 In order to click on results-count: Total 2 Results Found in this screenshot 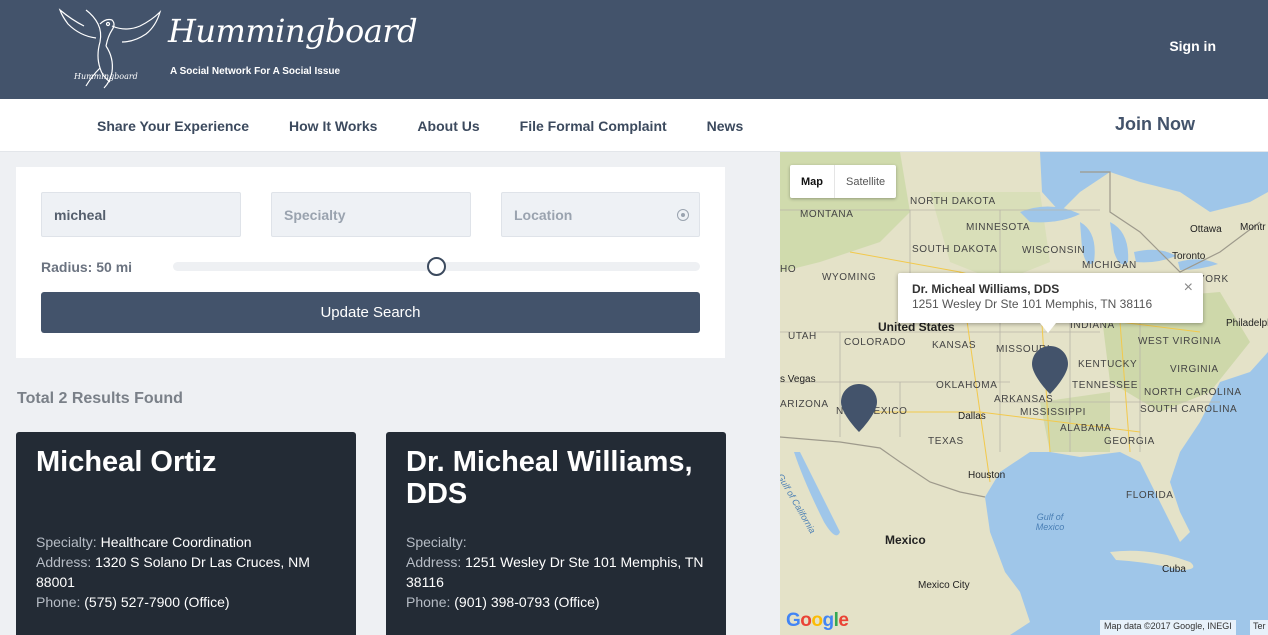, I will do `click(100, 398)`.